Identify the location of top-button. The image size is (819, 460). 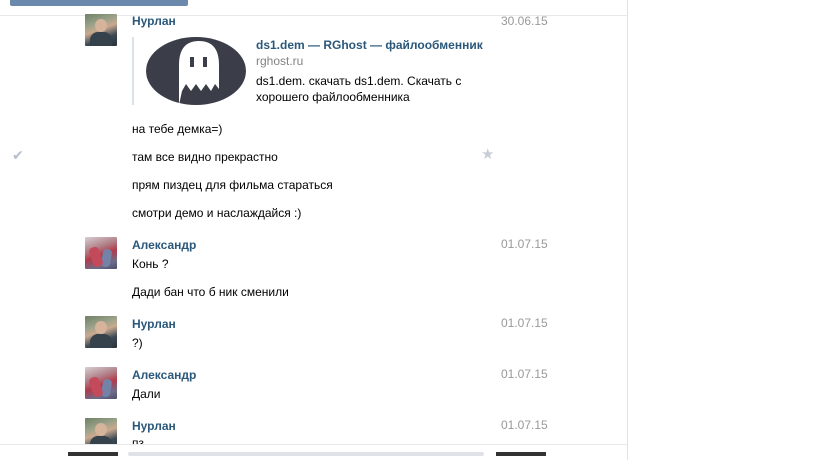
(99, 3).